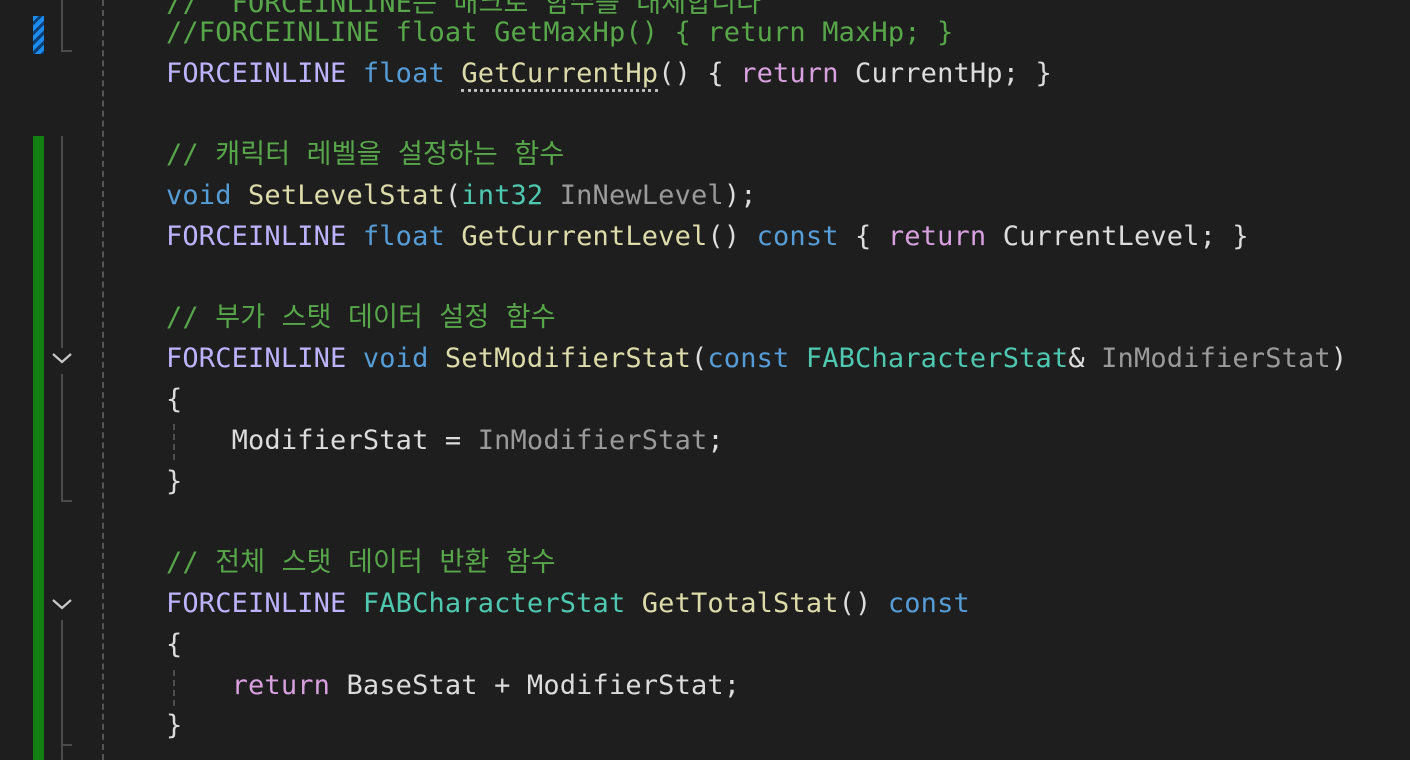  I want to click on code-token: // 부가 스탯 데이터 설정 함수, so click(361, 318).